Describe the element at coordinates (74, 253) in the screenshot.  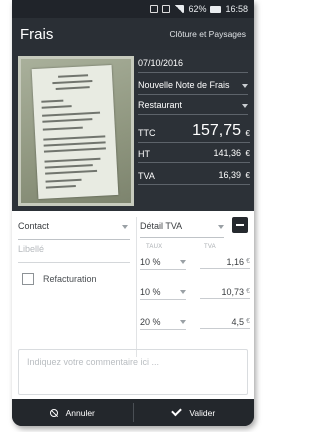
I see `libelle-input: Libellé` at that location.